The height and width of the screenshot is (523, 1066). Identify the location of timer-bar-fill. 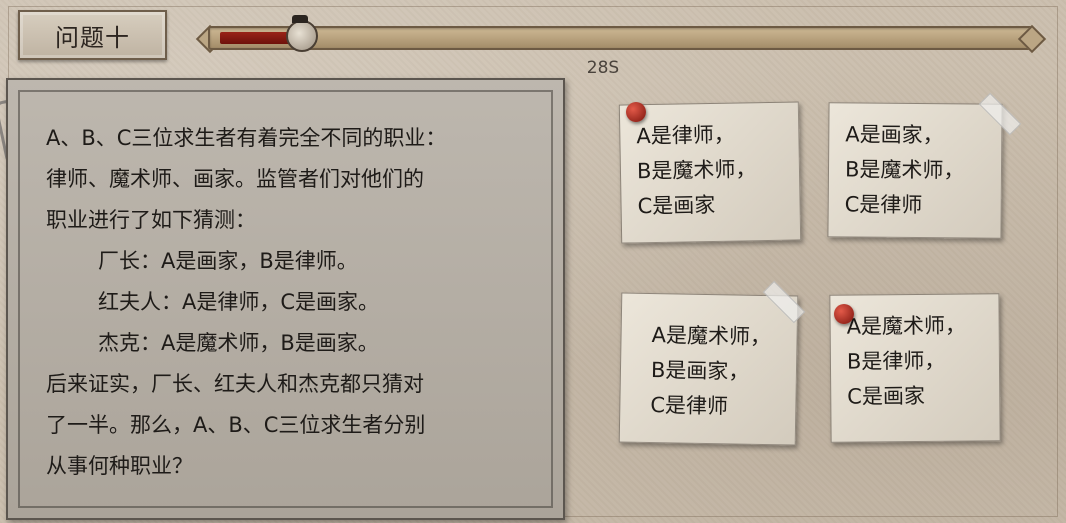
(256, 38).